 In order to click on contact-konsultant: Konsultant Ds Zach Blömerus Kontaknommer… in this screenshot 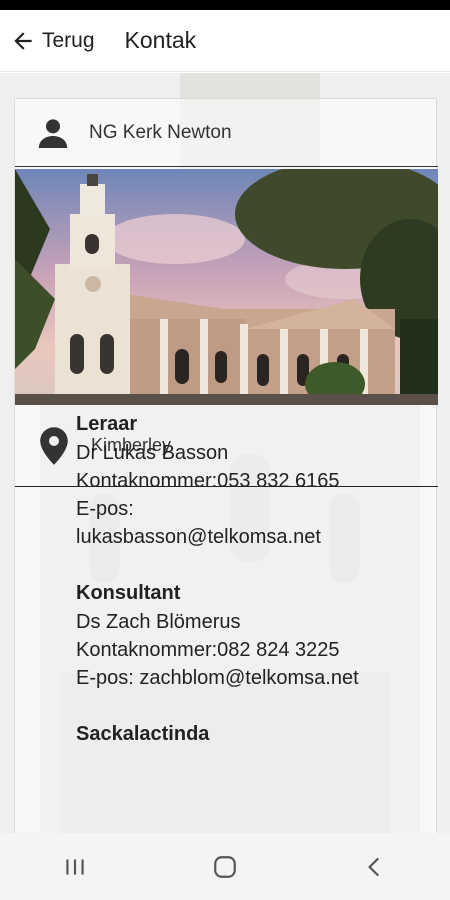, I will do `click(246, 635)`.